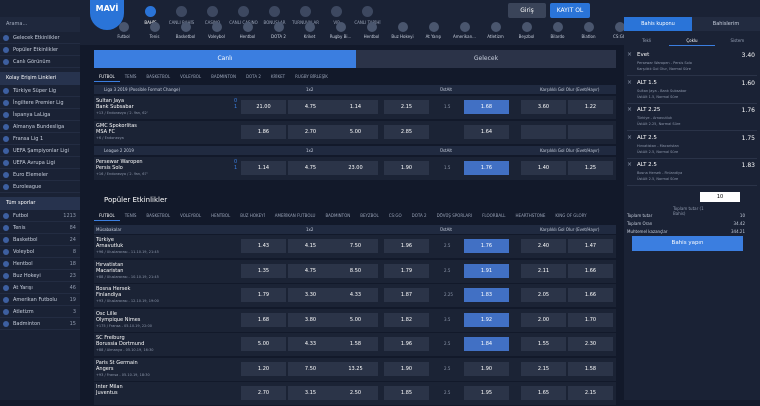 This screenshot has height=406, width=760. What do you see at coordinates (115, 107) in the screenshot?
I see `away-team: Bank Subsabar` at bounding box center [115, 107].